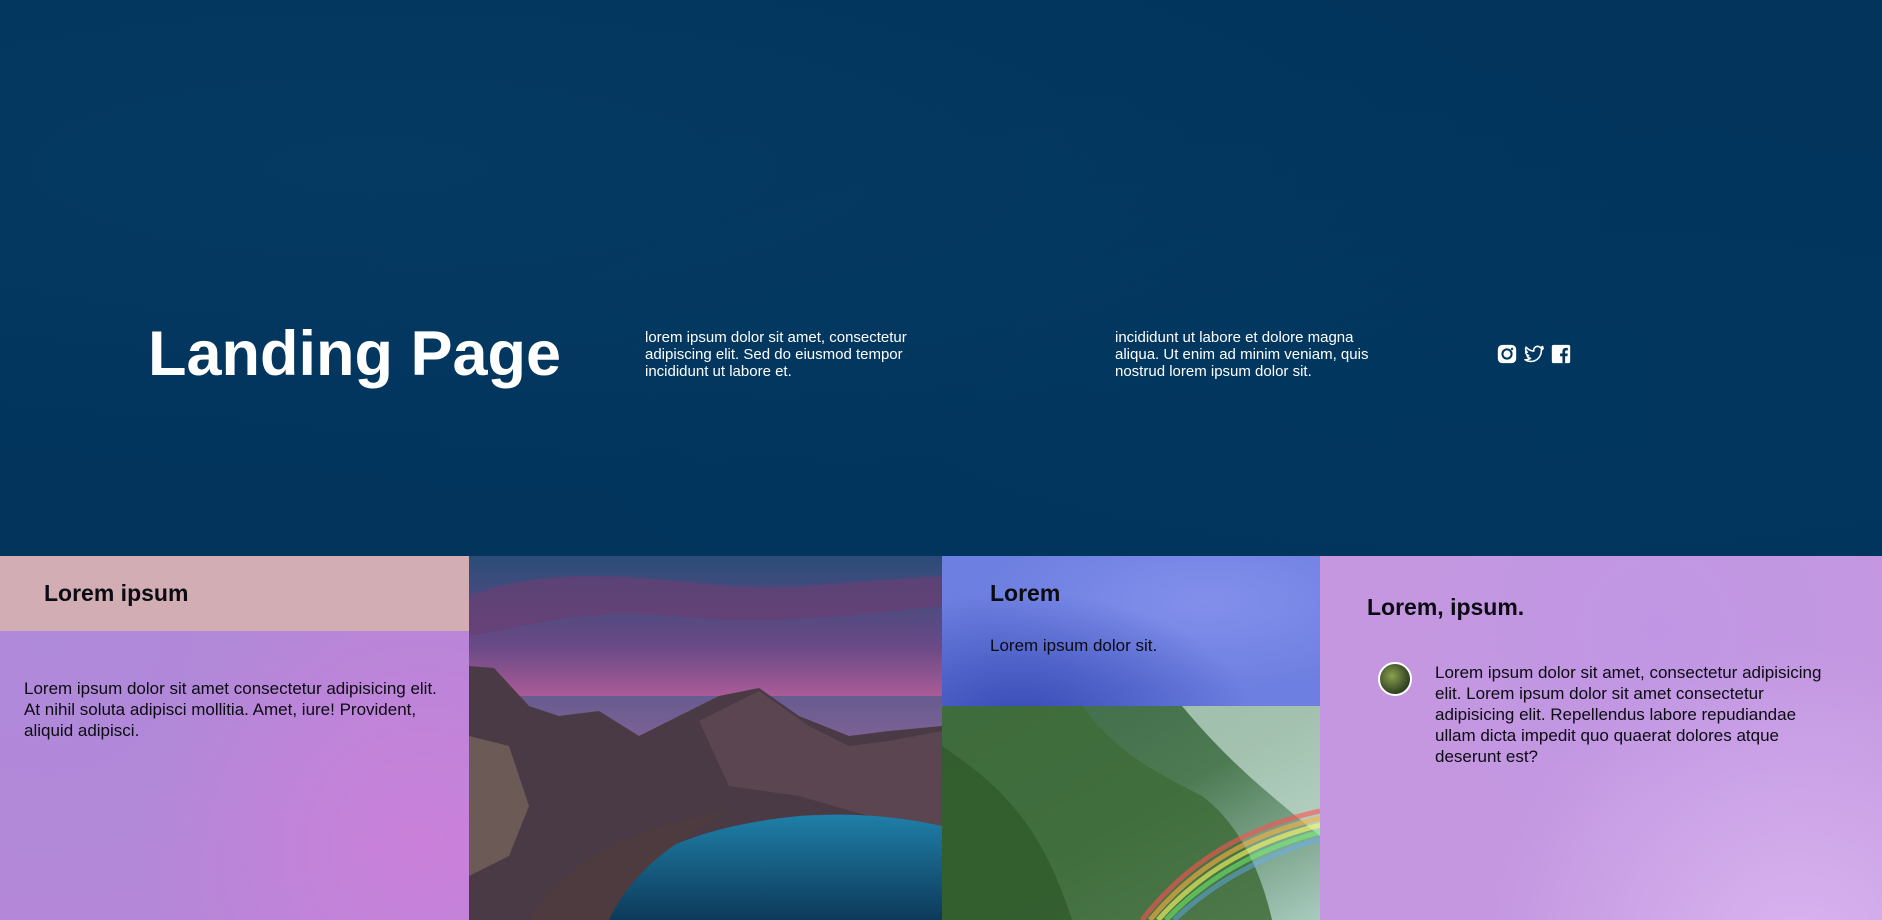 Image resolution: width=1882 pixels, height=920 pixels. Describe the element at coordinates (1131, 631) in the screenshot. I see `card-top: Lorem Lorem ipsum dolor sit.` at that location.